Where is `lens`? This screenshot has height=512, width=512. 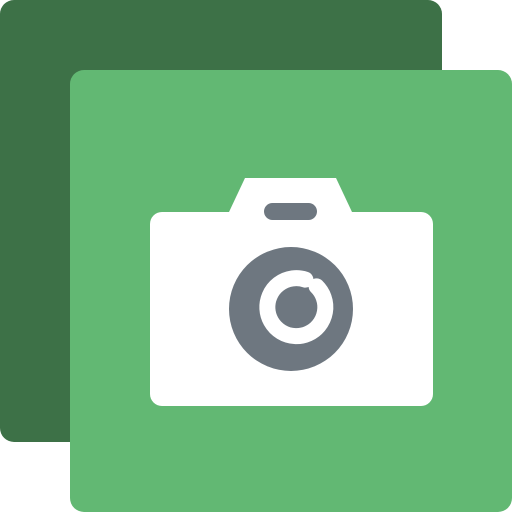
lens is located at coordinates (291, 309).